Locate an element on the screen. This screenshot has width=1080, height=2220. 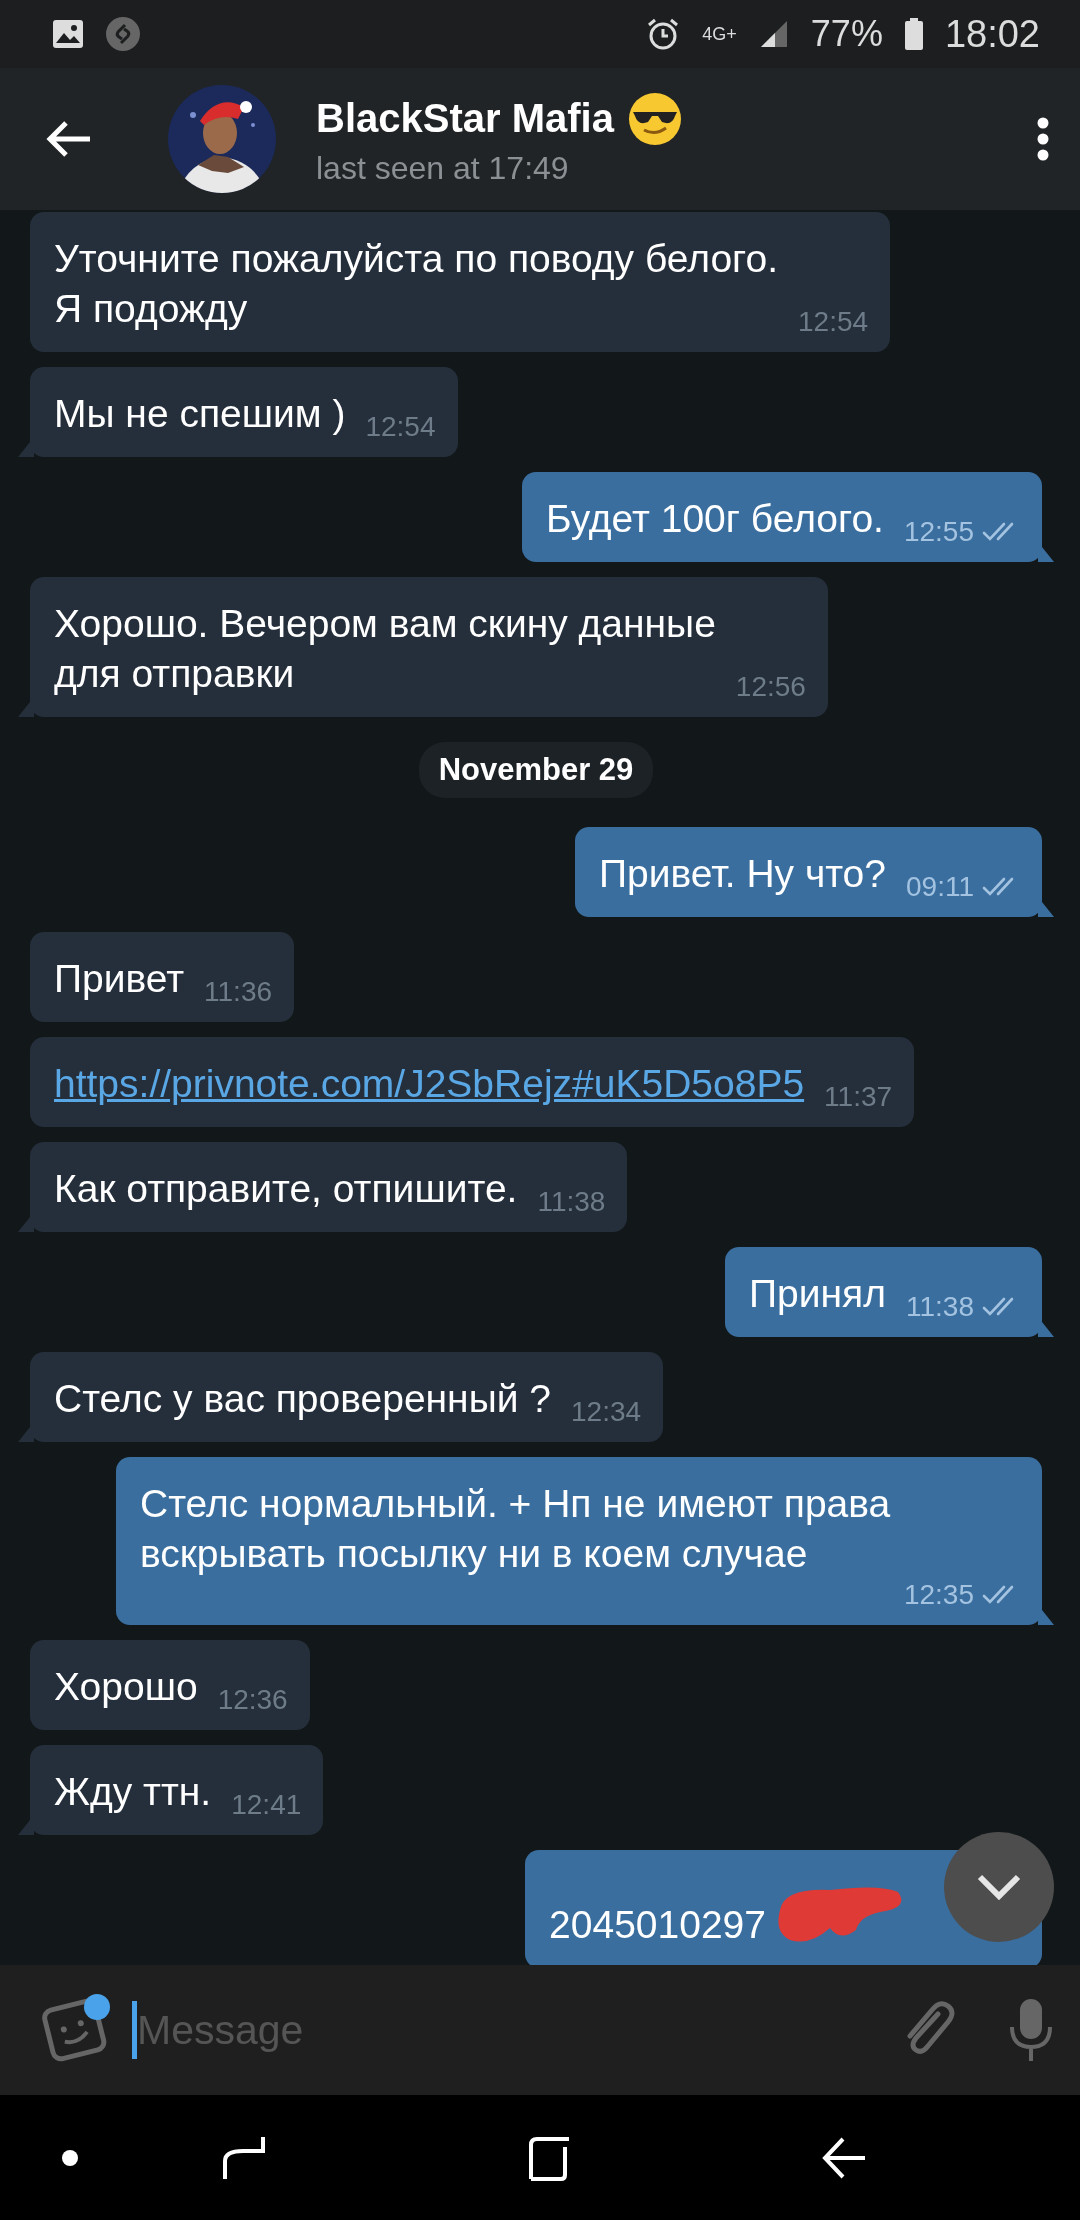
network-type: 4G+ is located at coordinates (719, 34).